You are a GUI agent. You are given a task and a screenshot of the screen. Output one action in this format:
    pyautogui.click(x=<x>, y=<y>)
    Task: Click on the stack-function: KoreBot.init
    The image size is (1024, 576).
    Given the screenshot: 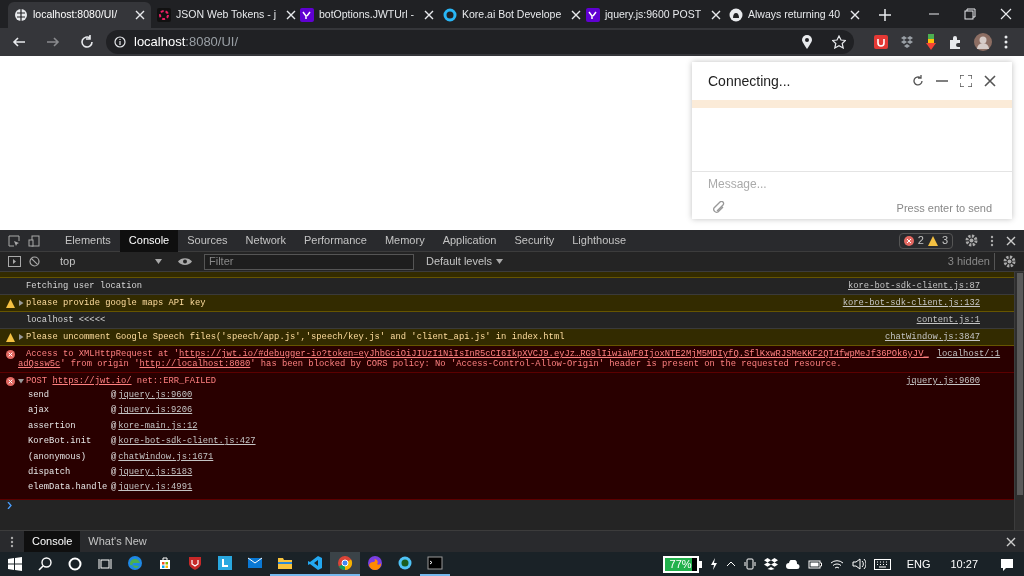 What is the action you would take?
    pyautogui.click(x=60, y=442)
    